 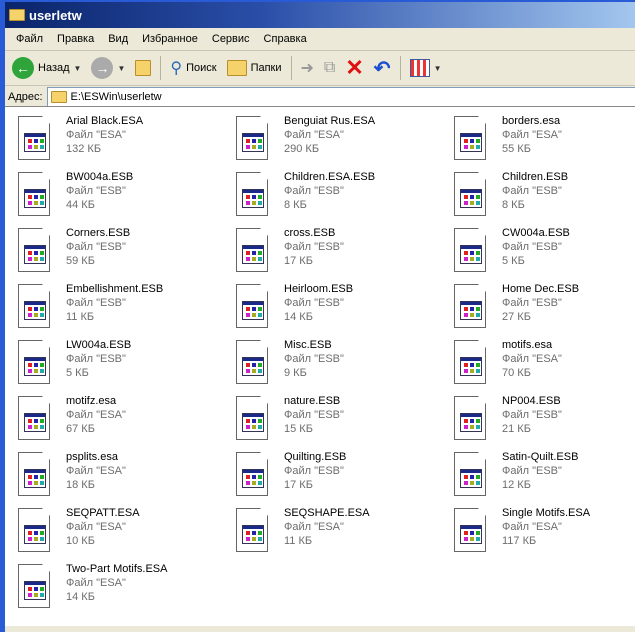 What do you see at coordinates (341, 363) in the screenshot?
I see `file-item: Misc.ESB Файл "ESB" 9 КБ` at bounding box center [341, 363].